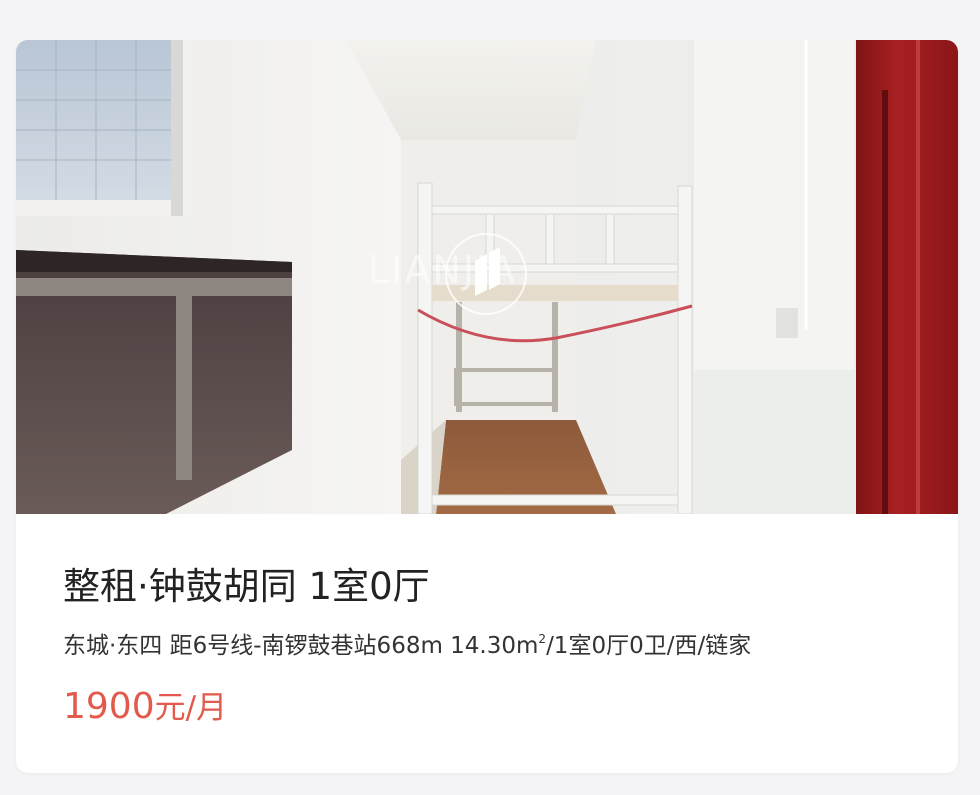  Describe the element at coordinates (246, 583) in the screenshot. I see `listing-title: 整租·钟鼓胡同 1室0厅` at that location.